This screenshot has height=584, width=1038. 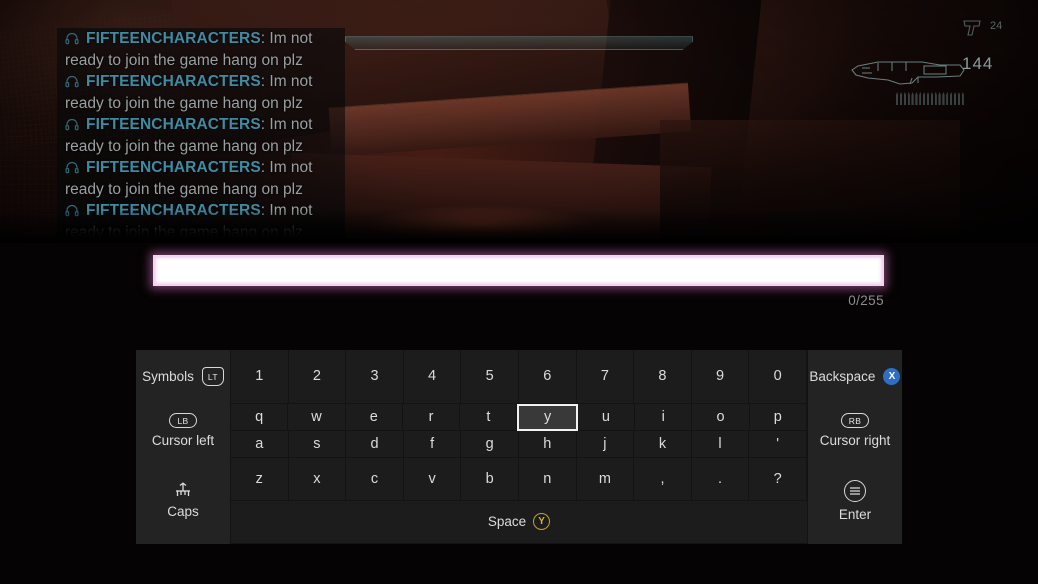 I want to click on key-space: Space Y, so click(x=519, y=522).